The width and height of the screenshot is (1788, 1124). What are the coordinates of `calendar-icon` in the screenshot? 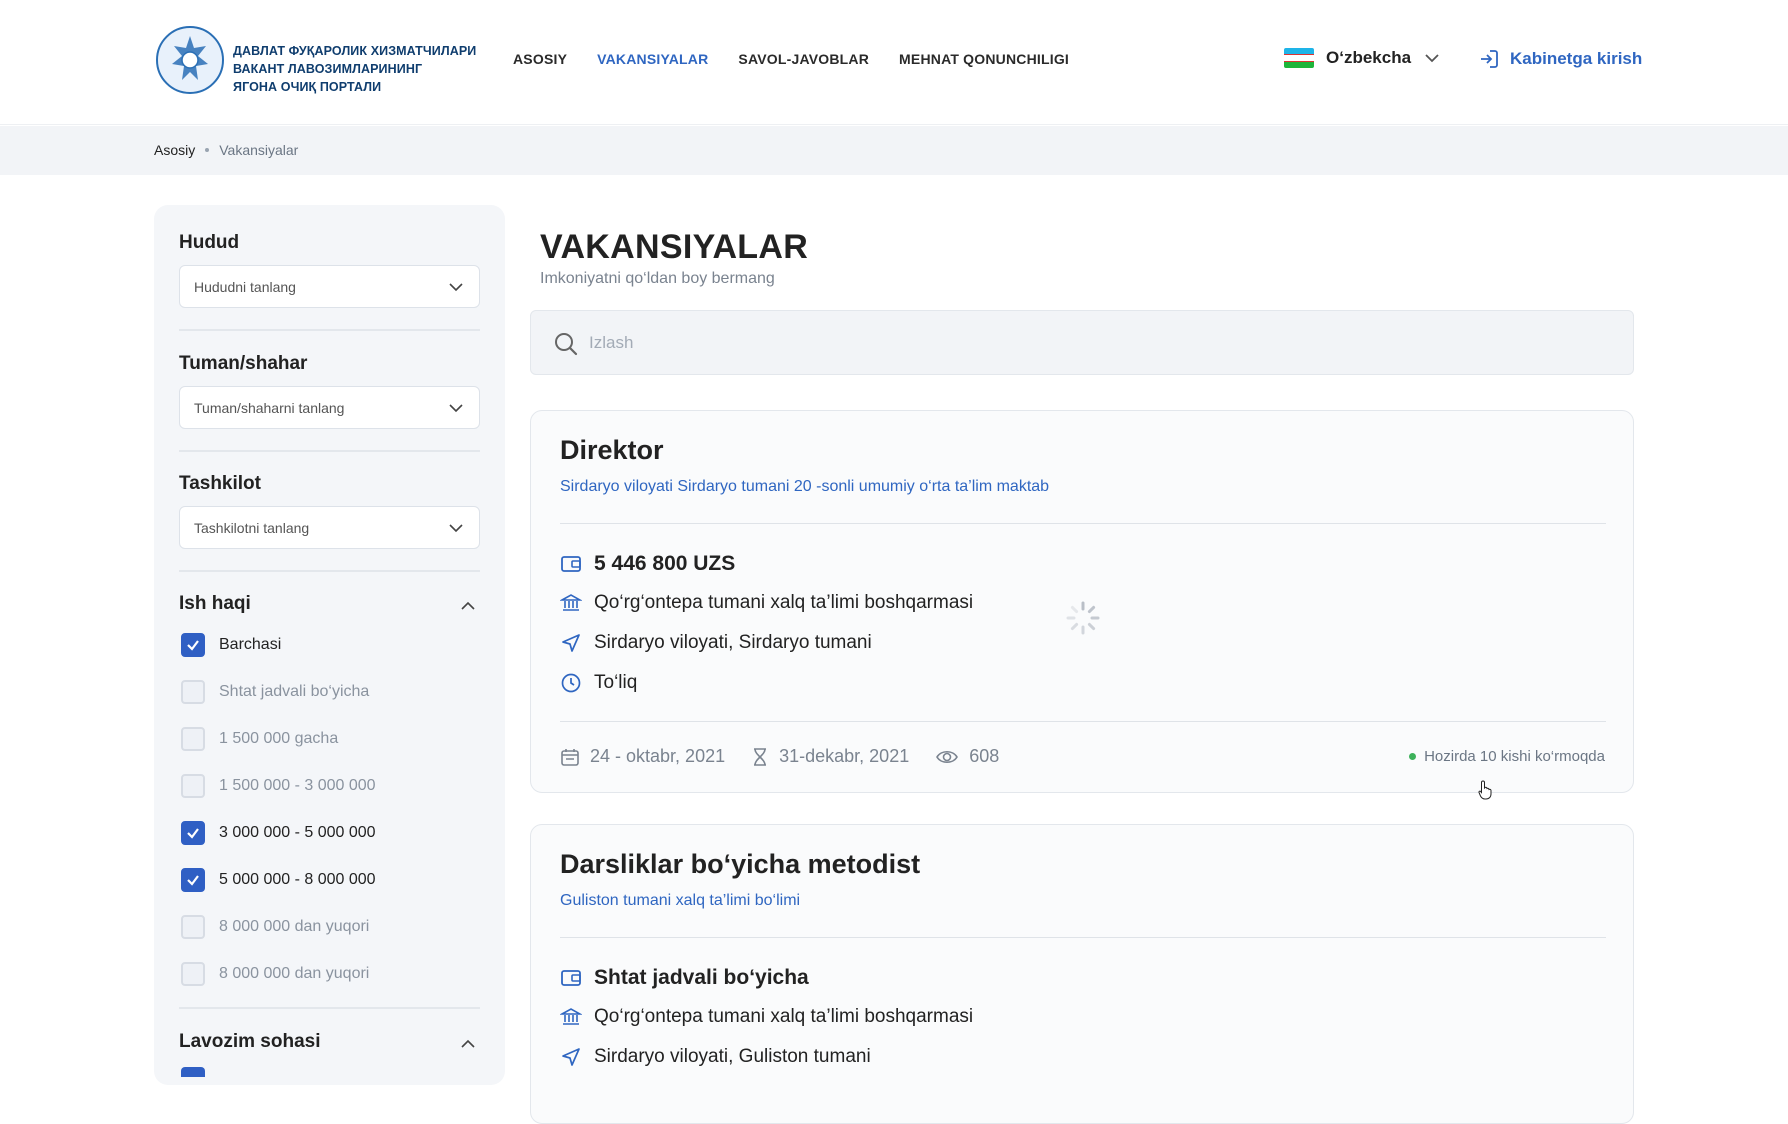 It's located at (570, 757).